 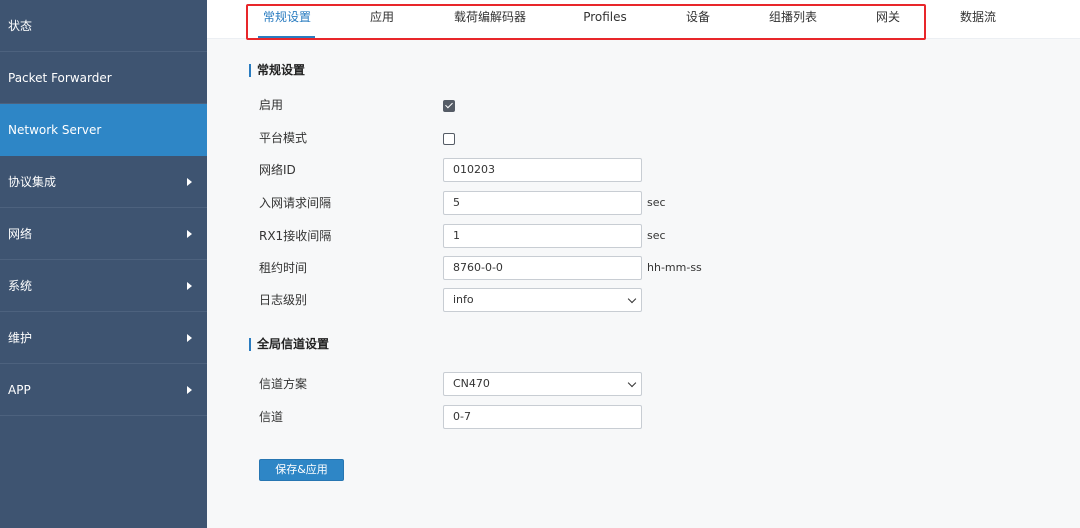 I want to click on sidebar-item-label: 状态, so click(x=20, y=26).